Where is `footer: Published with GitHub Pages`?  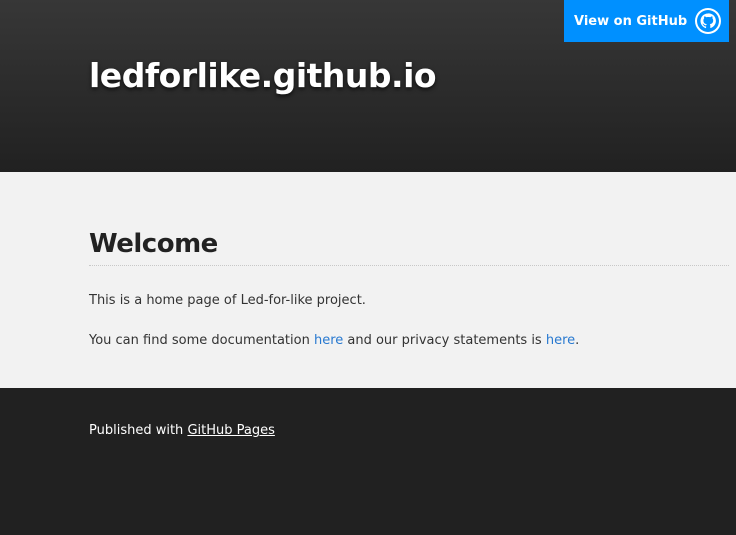 footer: Published with GitHub Pages is located at coordinates (182, 430).